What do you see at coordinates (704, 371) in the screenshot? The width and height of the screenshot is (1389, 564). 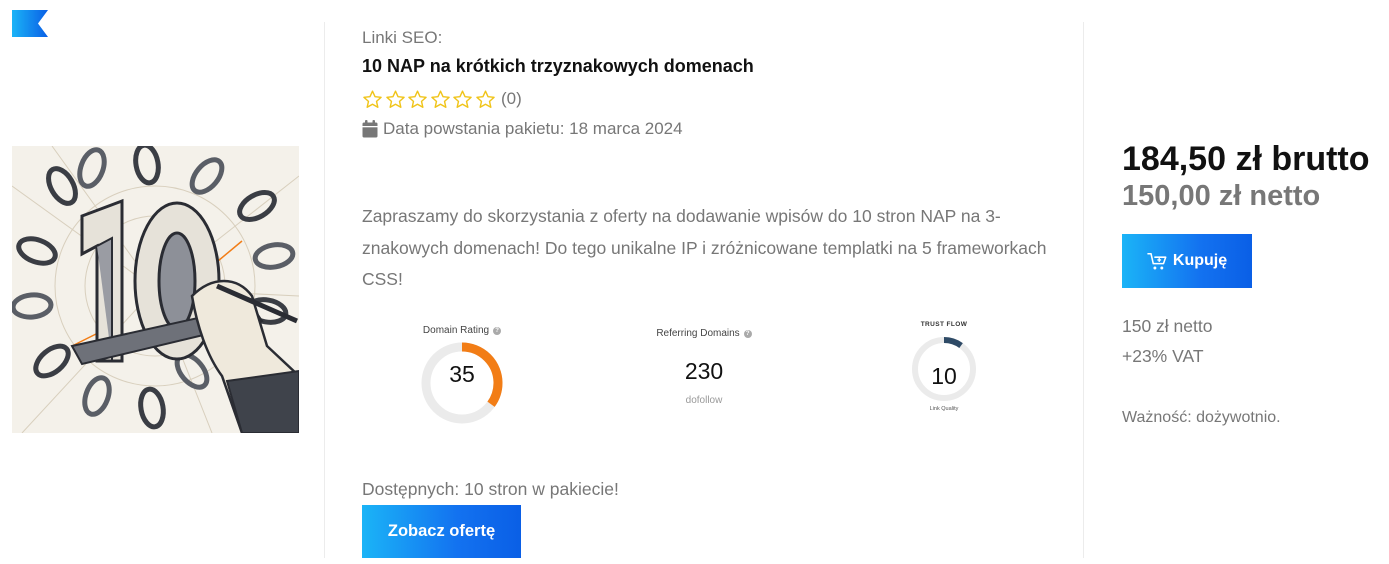 I see `referring-domains-value: 230` at bounding box center [704, 371].